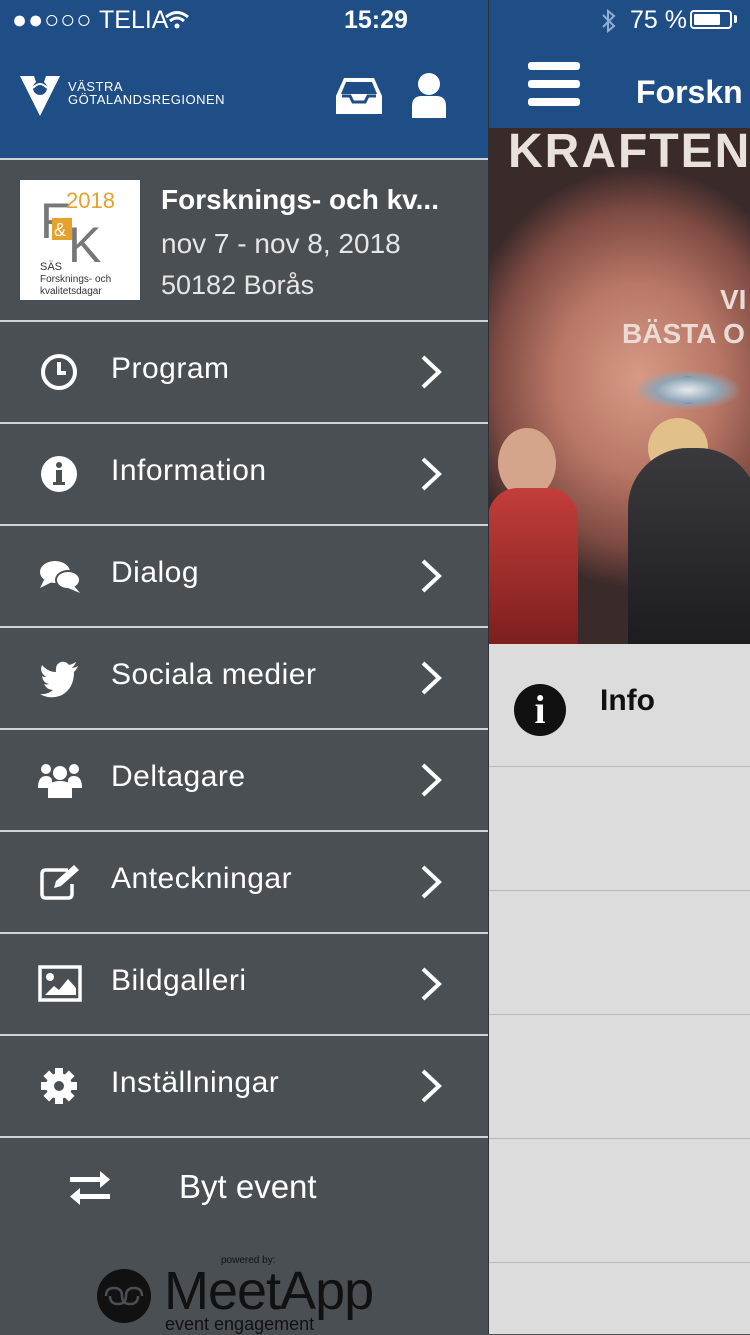  What do you see at coordinates (244, 373) in the screenshot?
I see `menu-item-program: Program` at bounding box center [244, 373].